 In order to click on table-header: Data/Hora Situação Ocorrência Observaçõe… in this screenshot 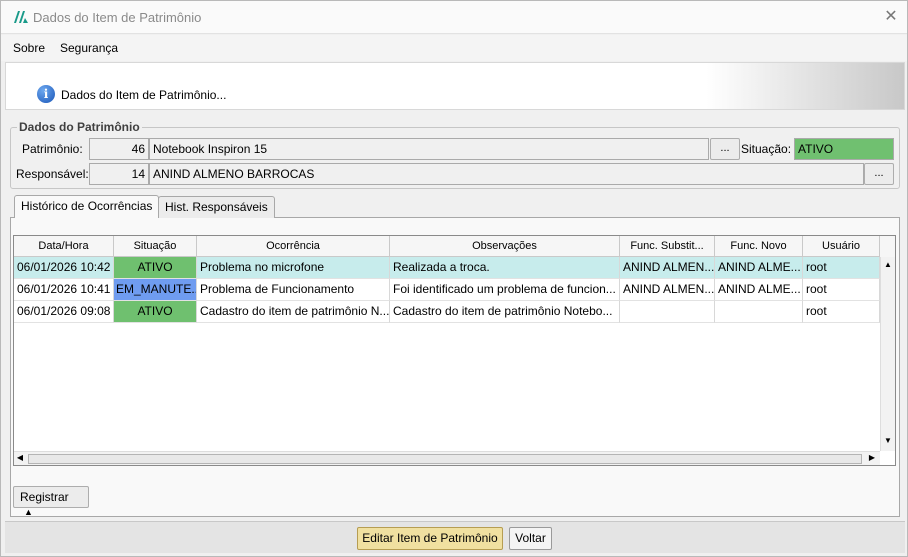, I will do `click(454, 246)`.